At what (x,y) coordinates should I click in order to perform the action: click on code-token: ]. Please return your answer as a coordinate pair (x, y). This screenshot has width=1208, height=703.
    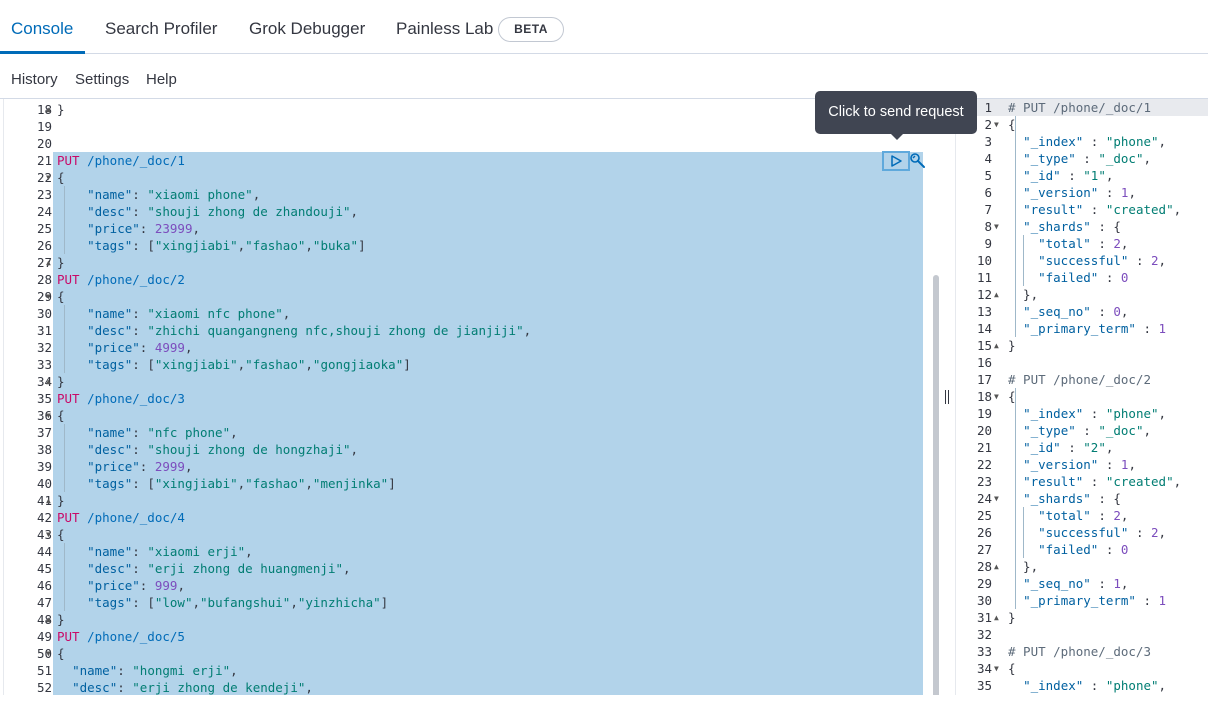
    Looking at the image, I should click on (392, 483).